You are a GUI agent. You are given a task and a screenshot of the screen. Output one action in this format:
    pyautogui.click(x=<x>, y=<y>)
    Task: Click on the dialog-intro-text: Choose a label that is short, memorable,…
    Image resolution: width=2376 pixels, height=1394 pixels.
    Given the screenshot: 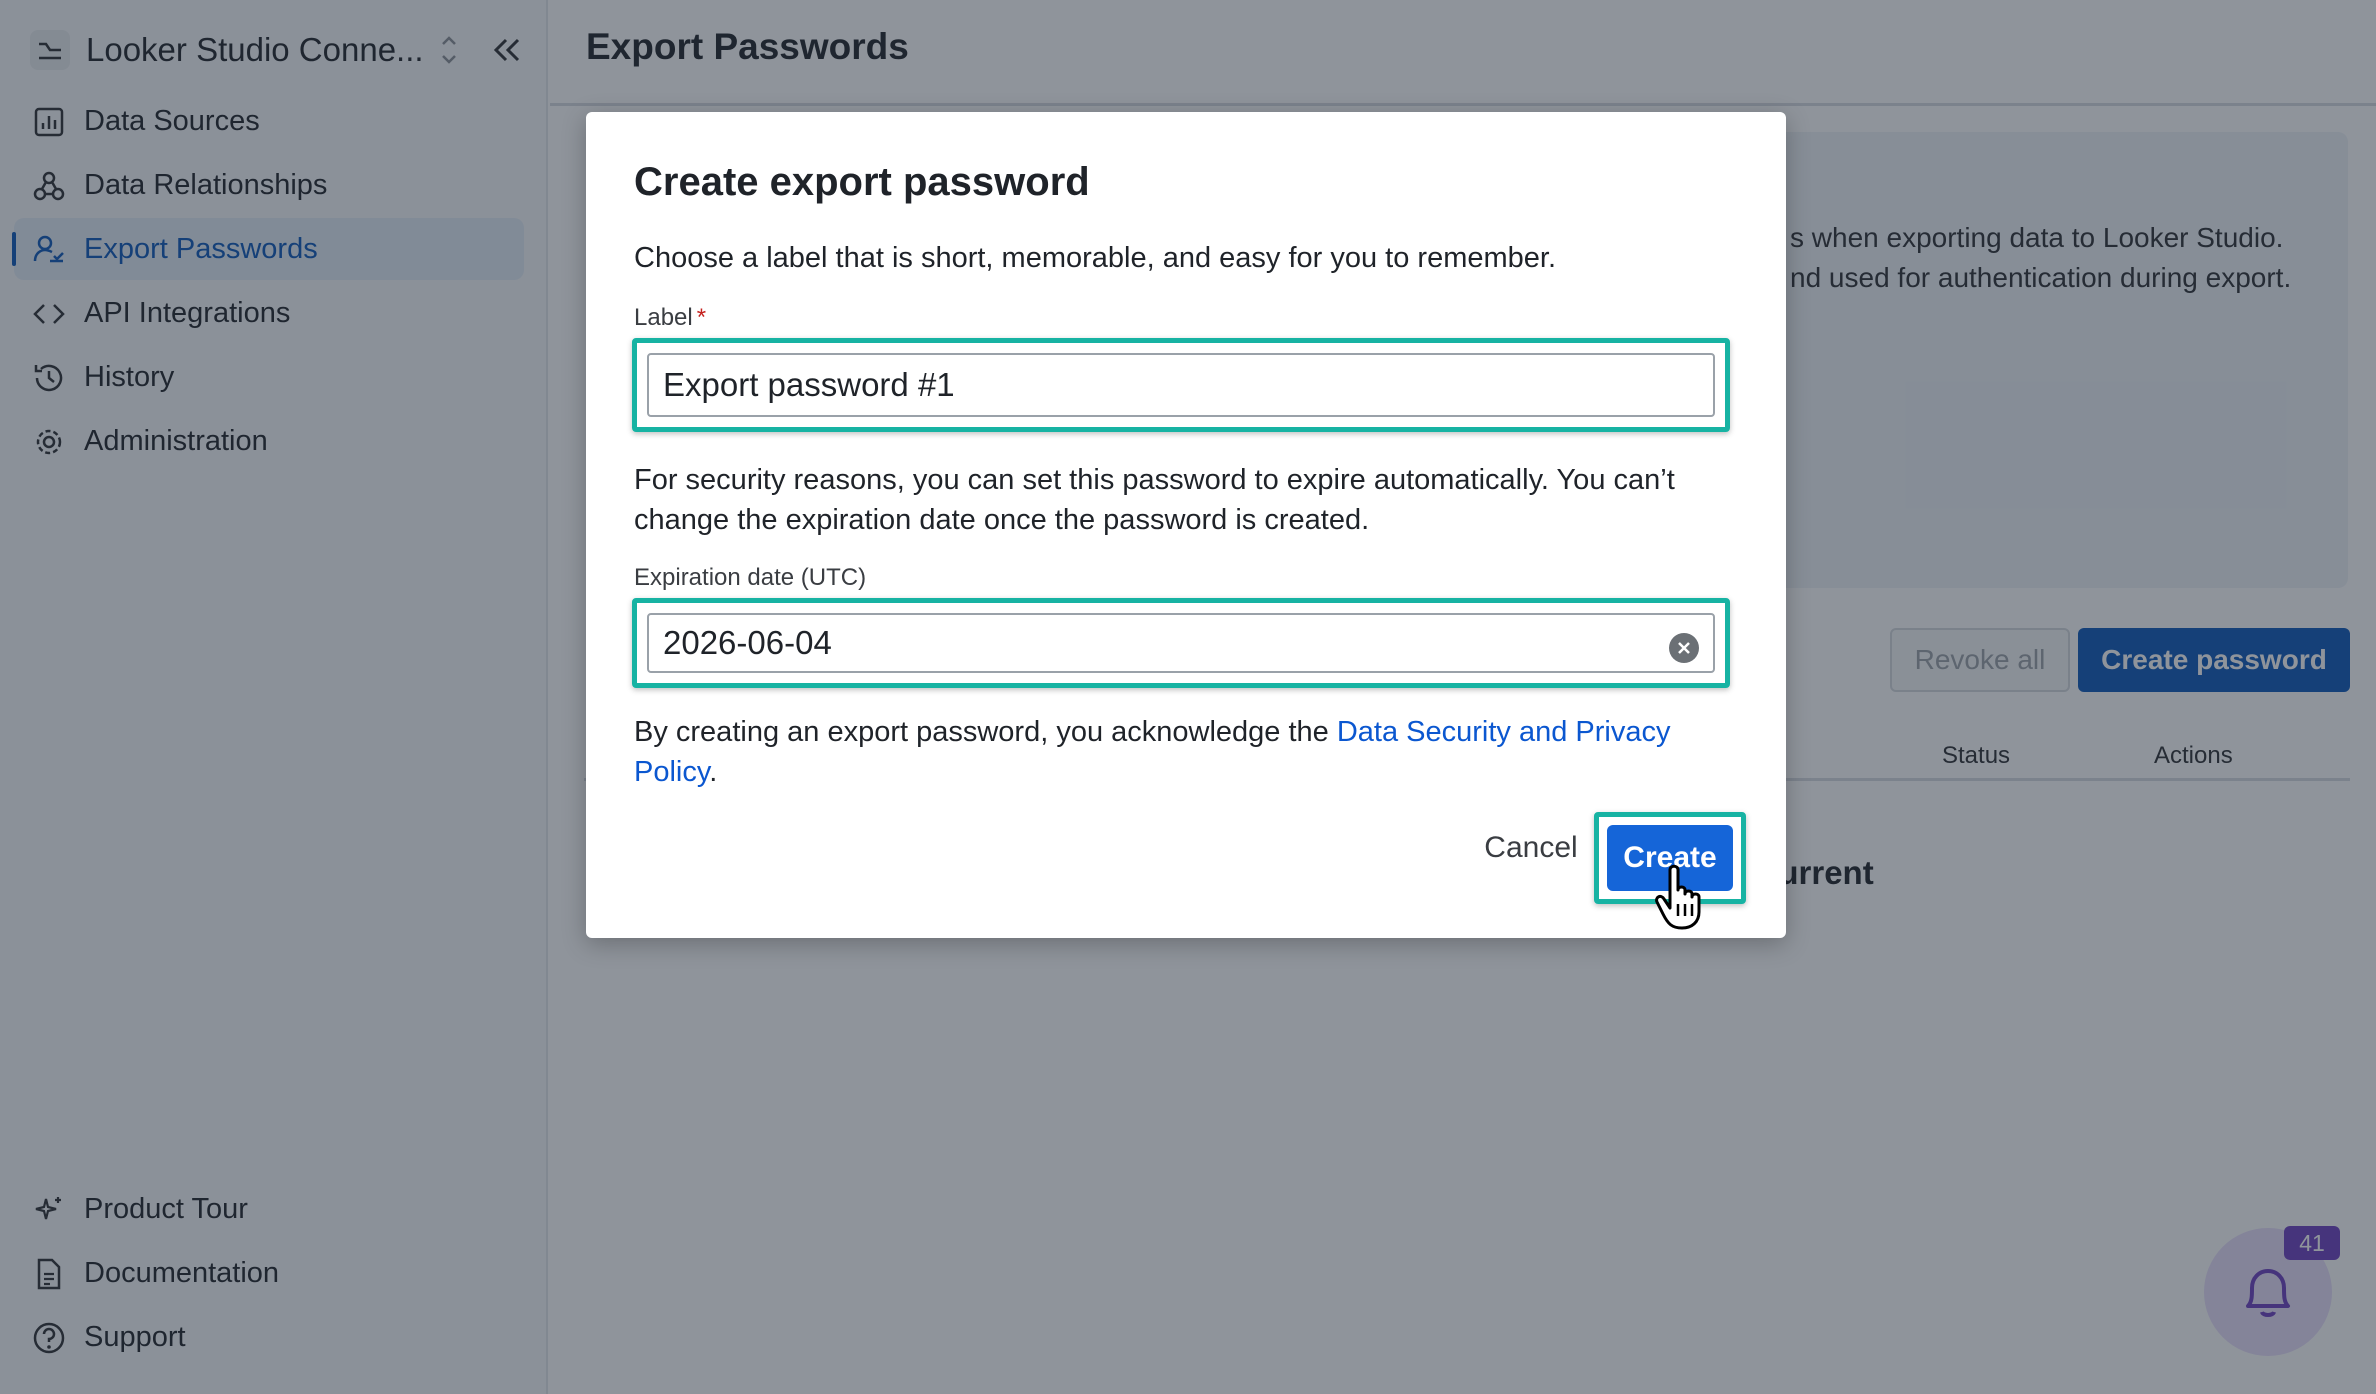 What is the action you would take?
    pyautogui.click(x=1095, y=258)
    